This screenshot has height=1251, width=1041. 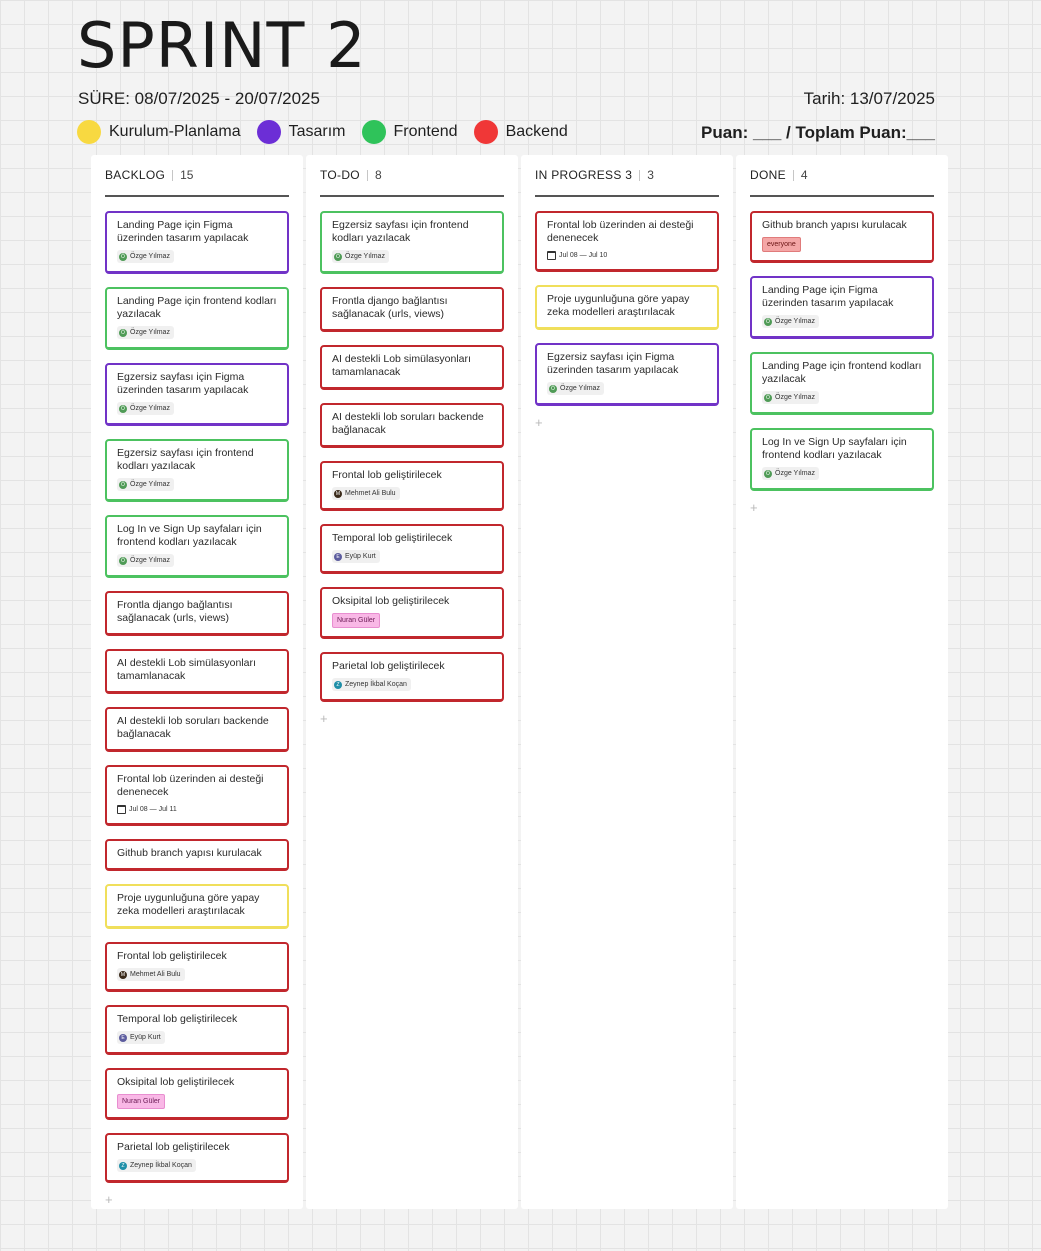 I want to click on legend-item-frontend: Frontend, so click(x=409, y=132).